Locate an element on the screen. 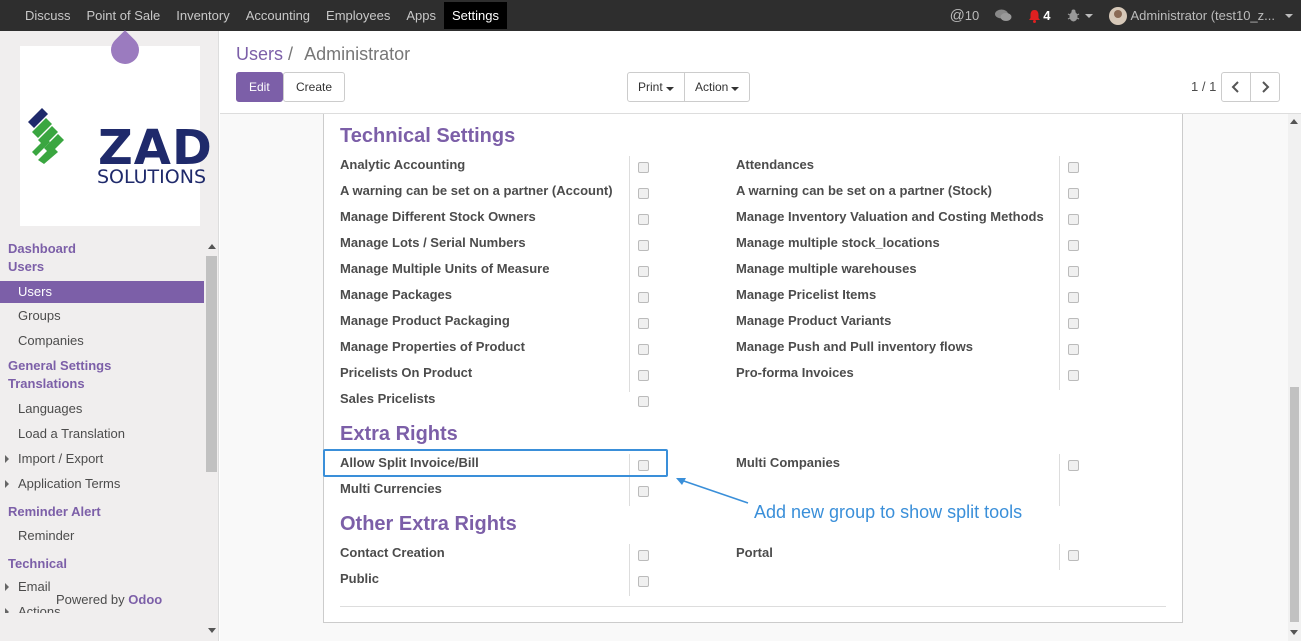 The width and height of the screenshot is (1301, 641). chat-button is located at coordinates (1003, 15).